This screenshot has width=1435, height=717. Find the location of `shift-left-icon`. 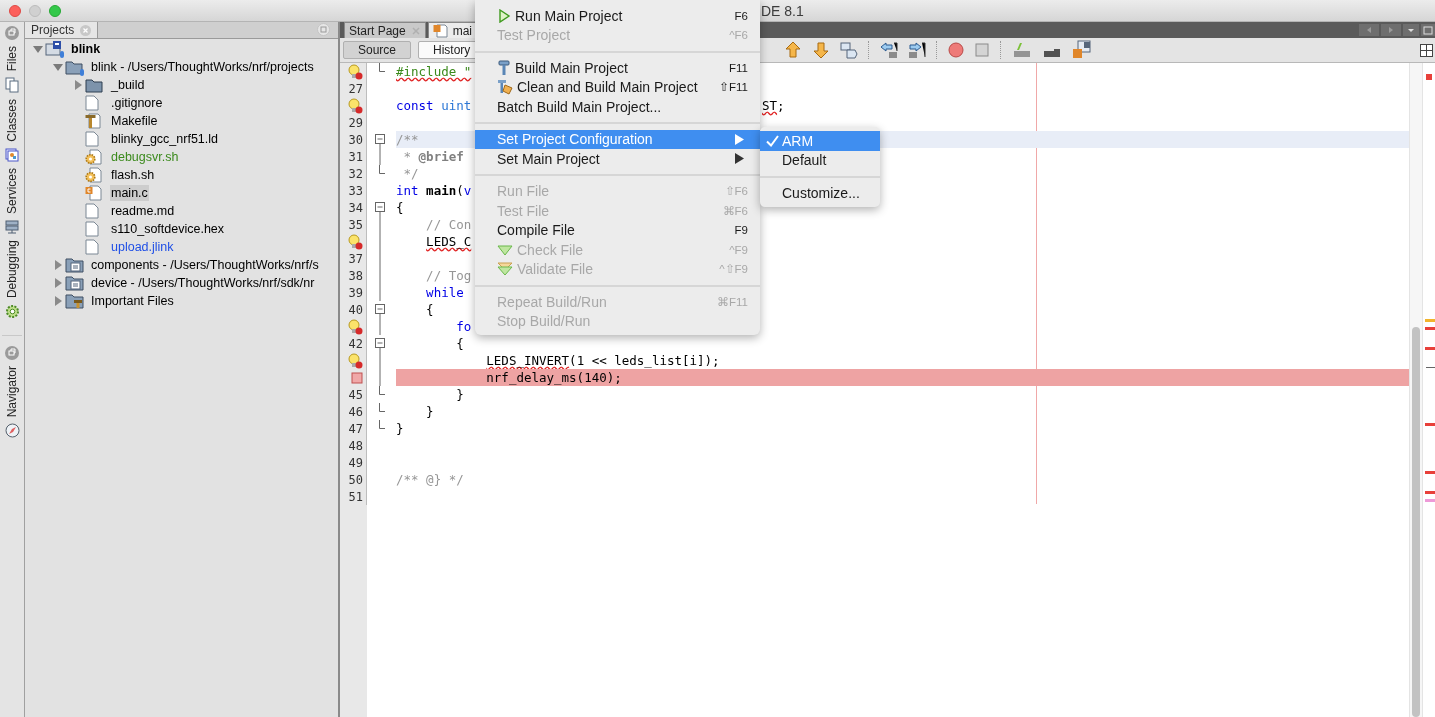

shift-left-icon is located at coordinates (889, 50).